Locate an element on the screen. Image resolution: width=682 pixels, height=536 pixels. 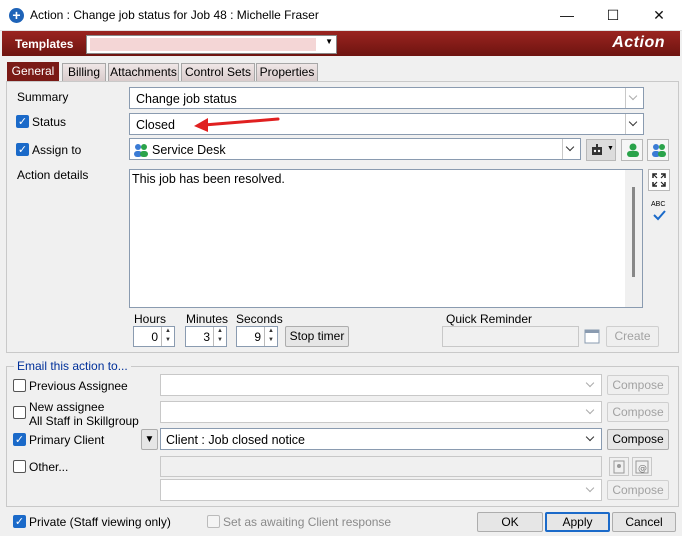
ok-button: OK is located at coordinates (510, 522).